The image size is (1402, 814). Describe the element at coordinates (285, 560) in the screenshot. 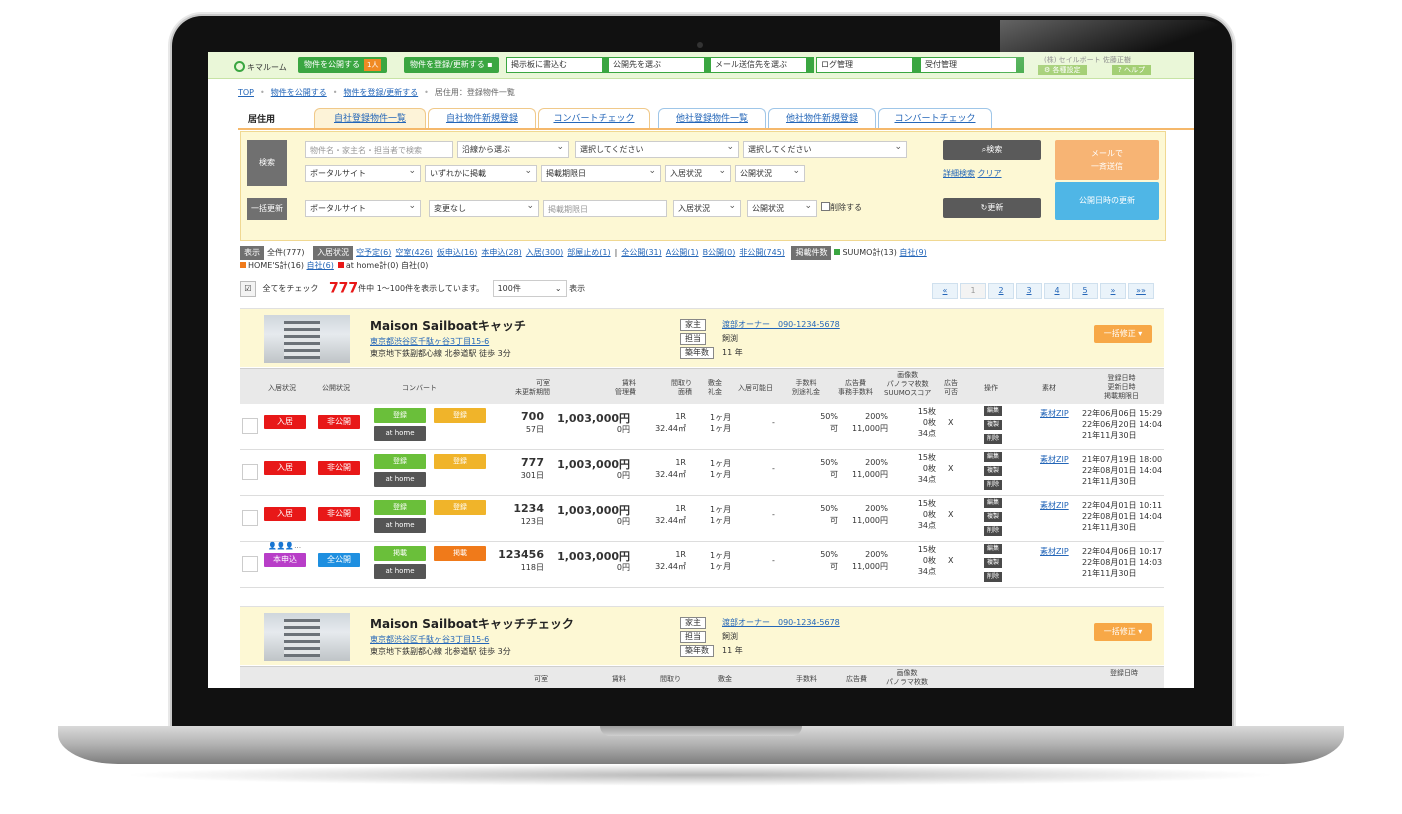

I see `occupancy-status: 本申込` at that location.